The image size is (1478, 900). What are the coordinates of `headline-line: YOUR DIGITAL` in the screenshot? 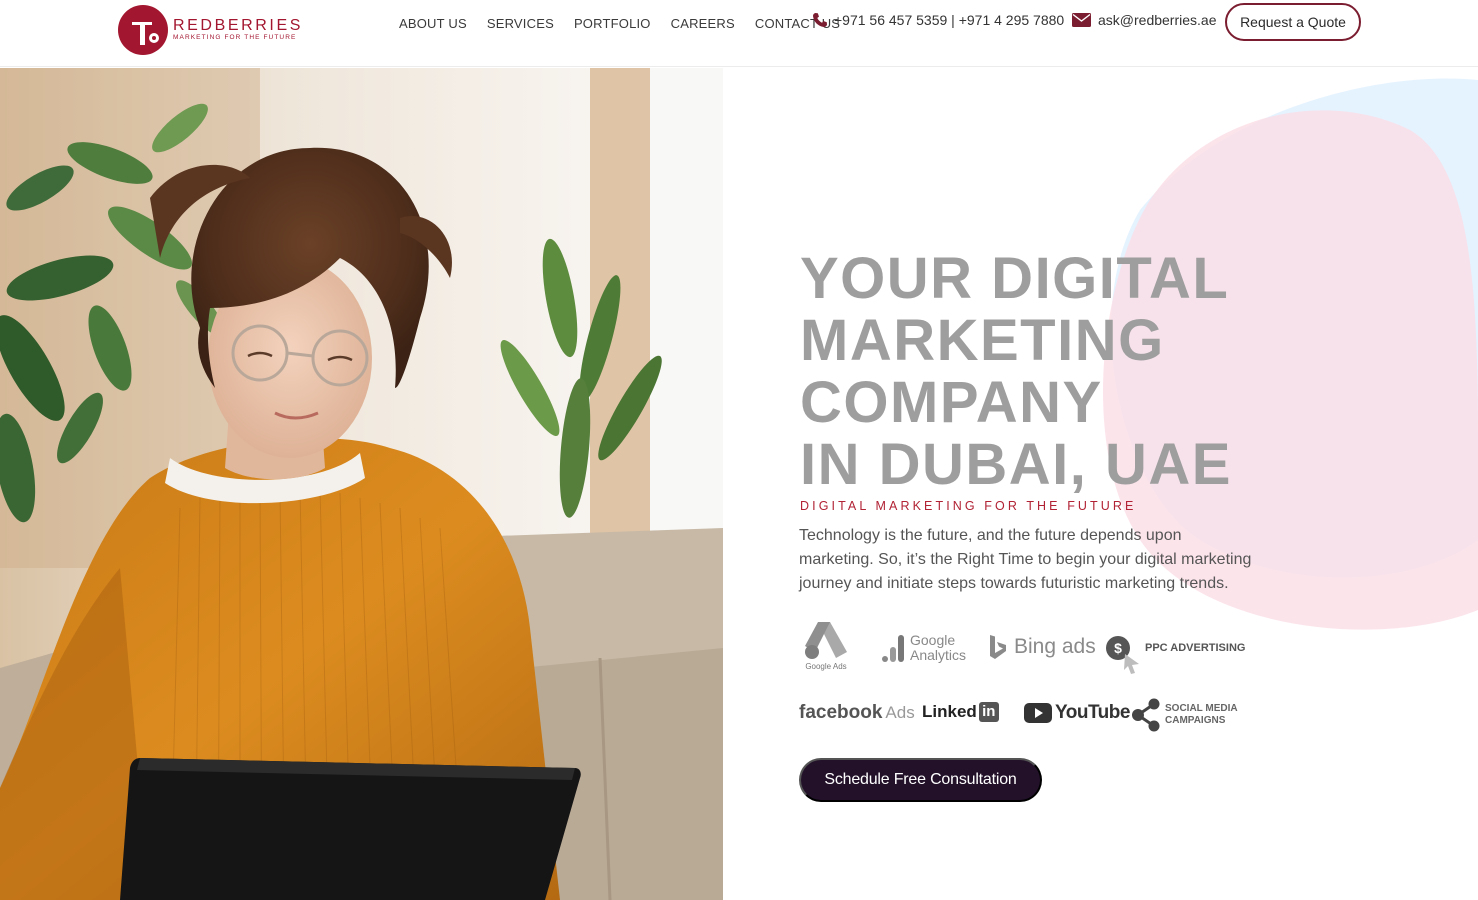 It's located at (1015, 278).